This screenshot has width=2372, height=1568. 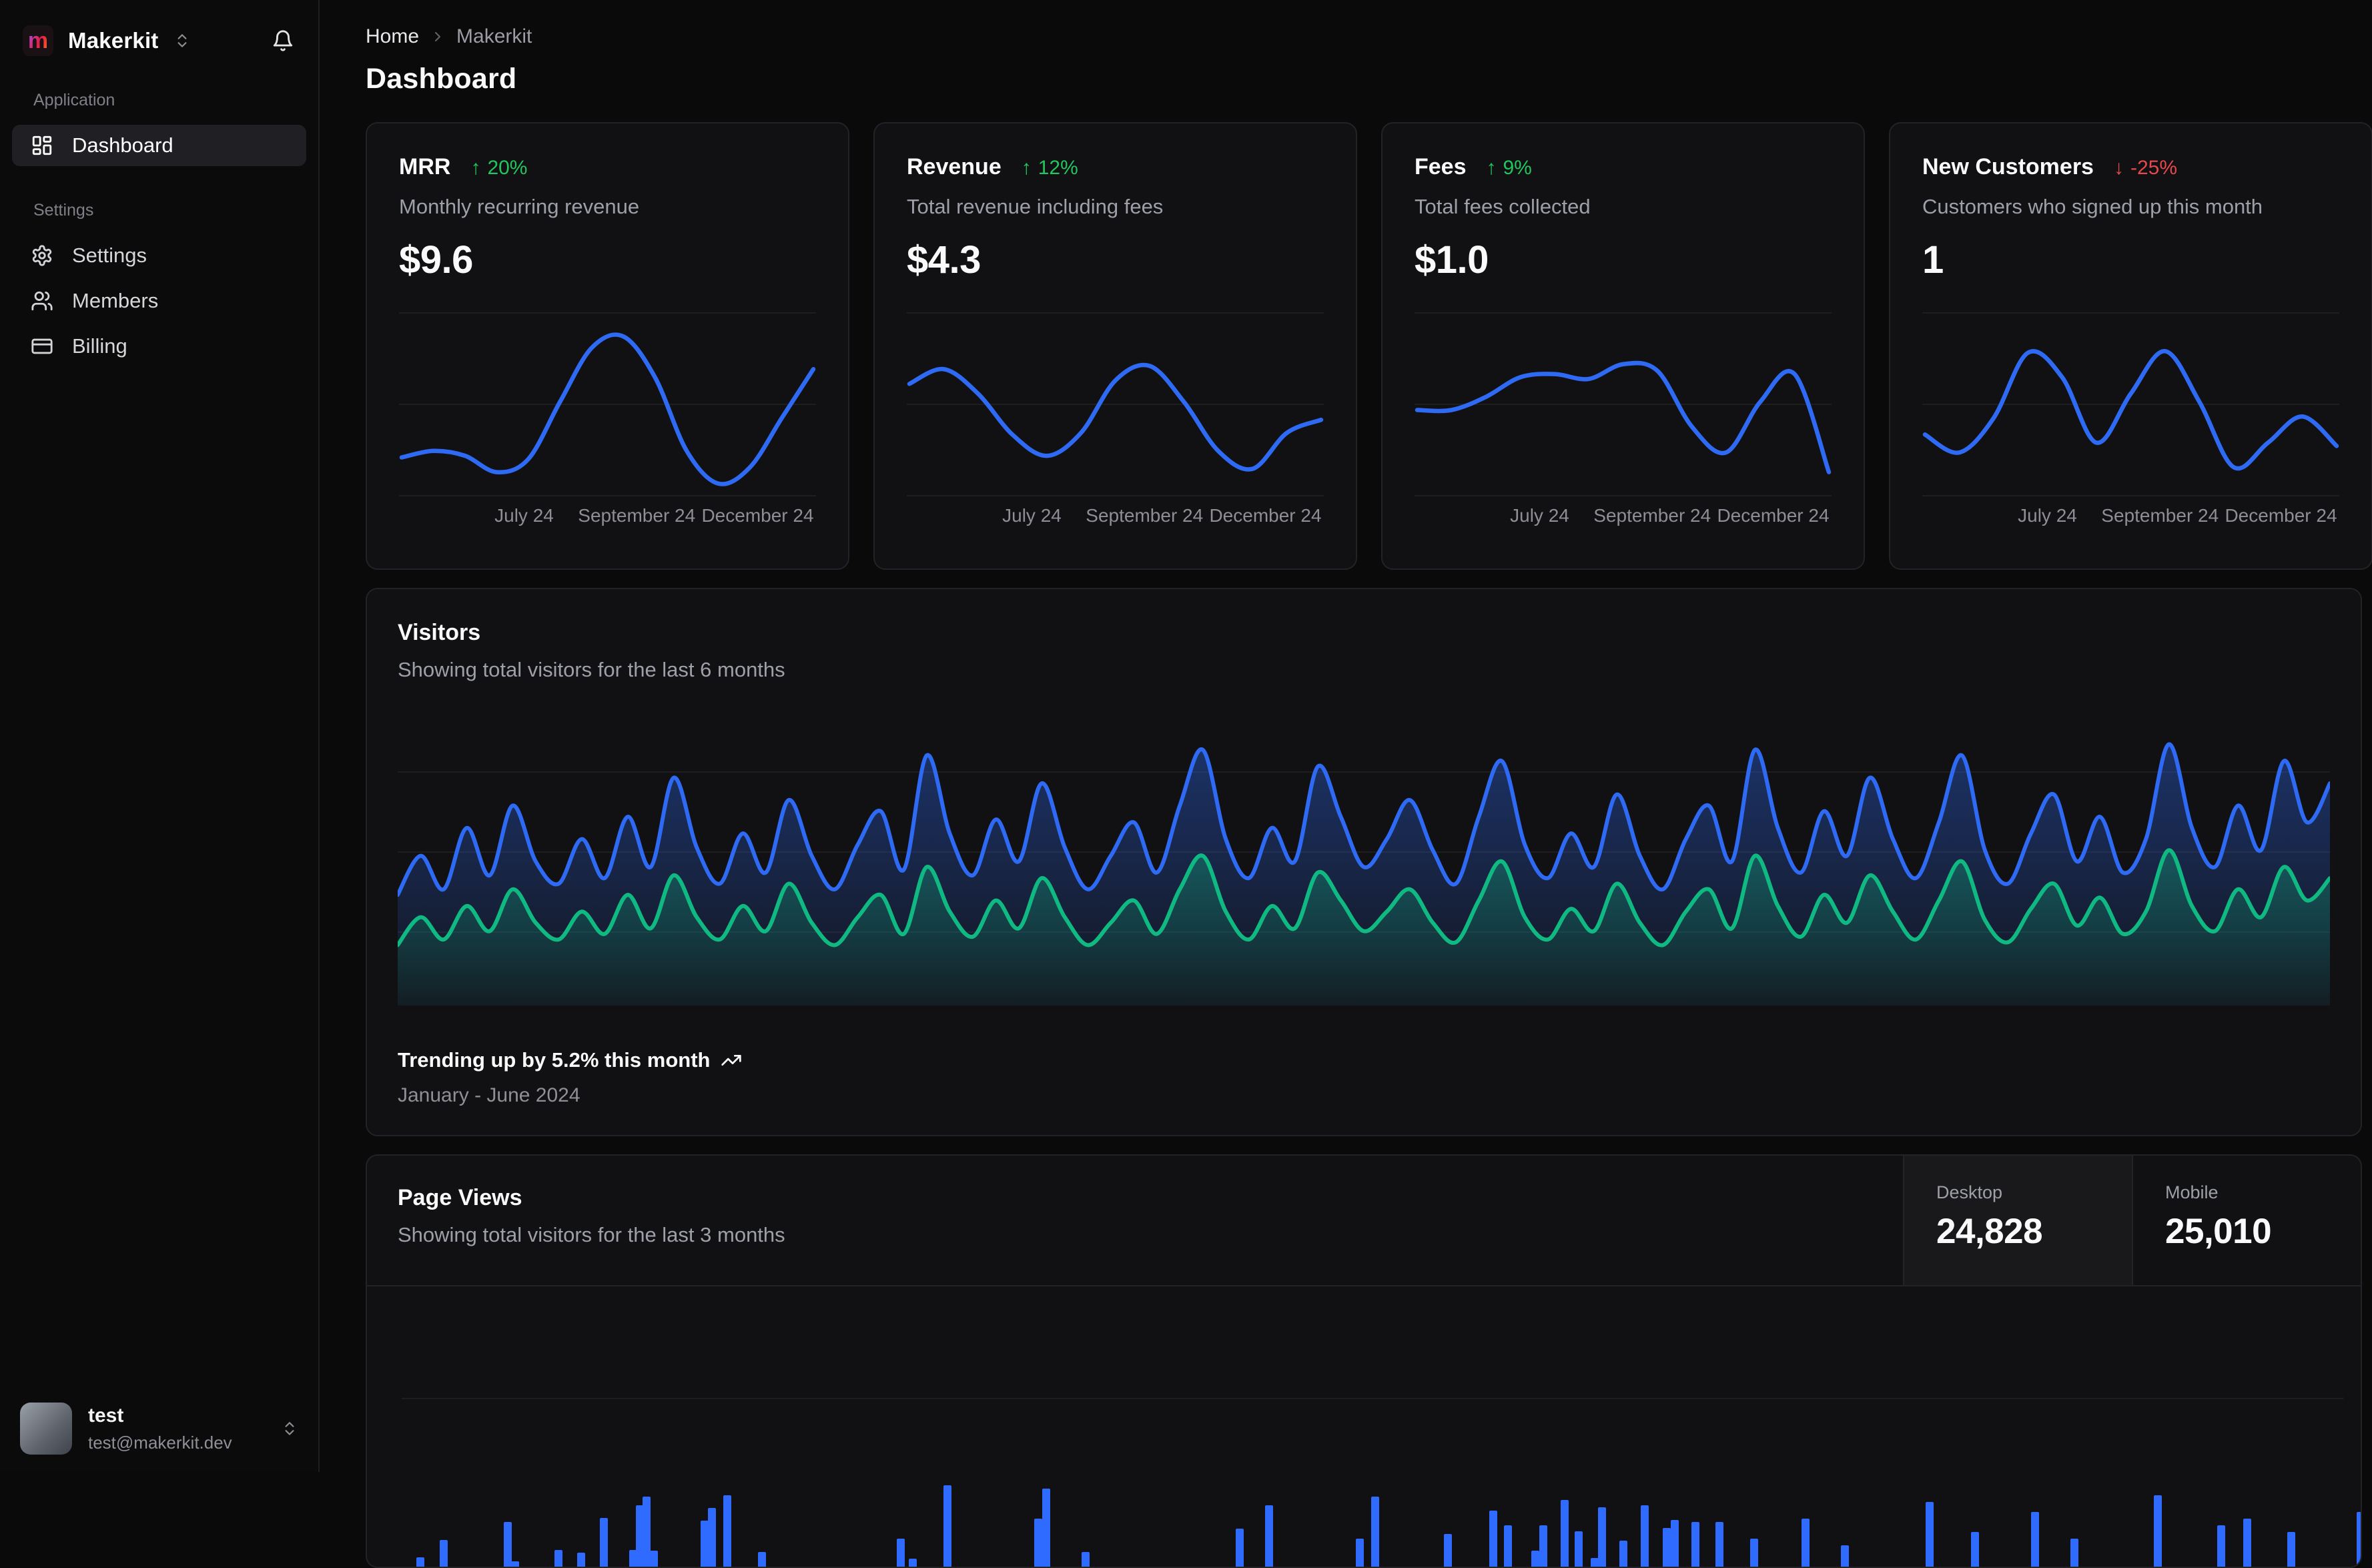 I want to click on workspace-selector: m Makerkit, so click(x=107, y=41).